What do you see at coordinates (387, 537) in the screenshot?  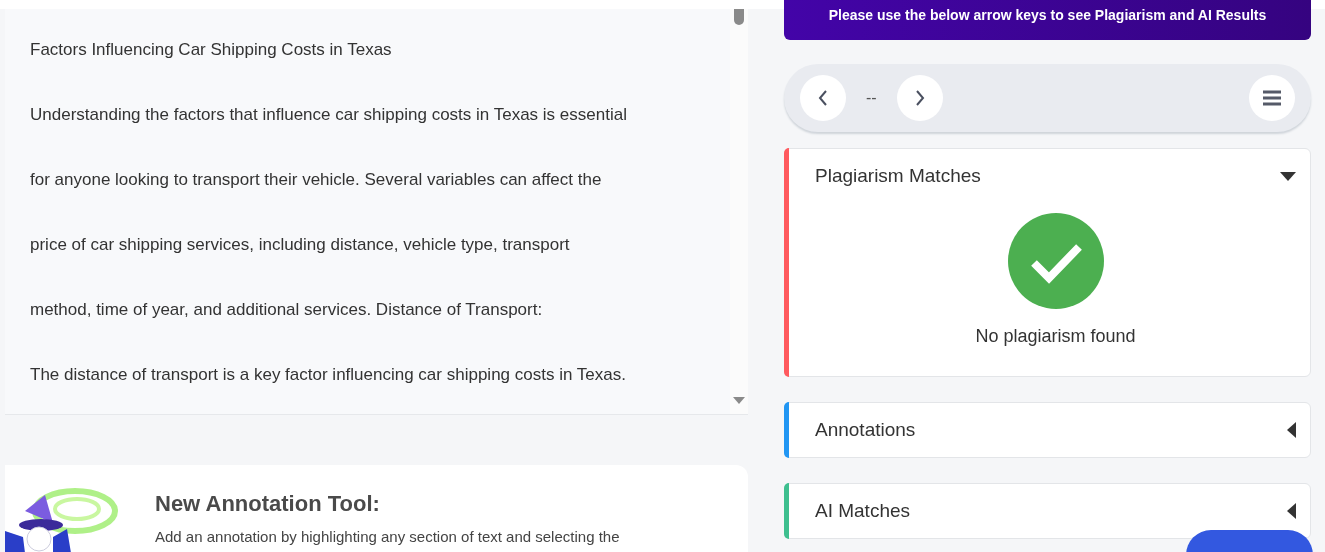 I see `tip-text: Add an annotation by highlighting any section of text and selecting the` at bounding box center [387, 537].